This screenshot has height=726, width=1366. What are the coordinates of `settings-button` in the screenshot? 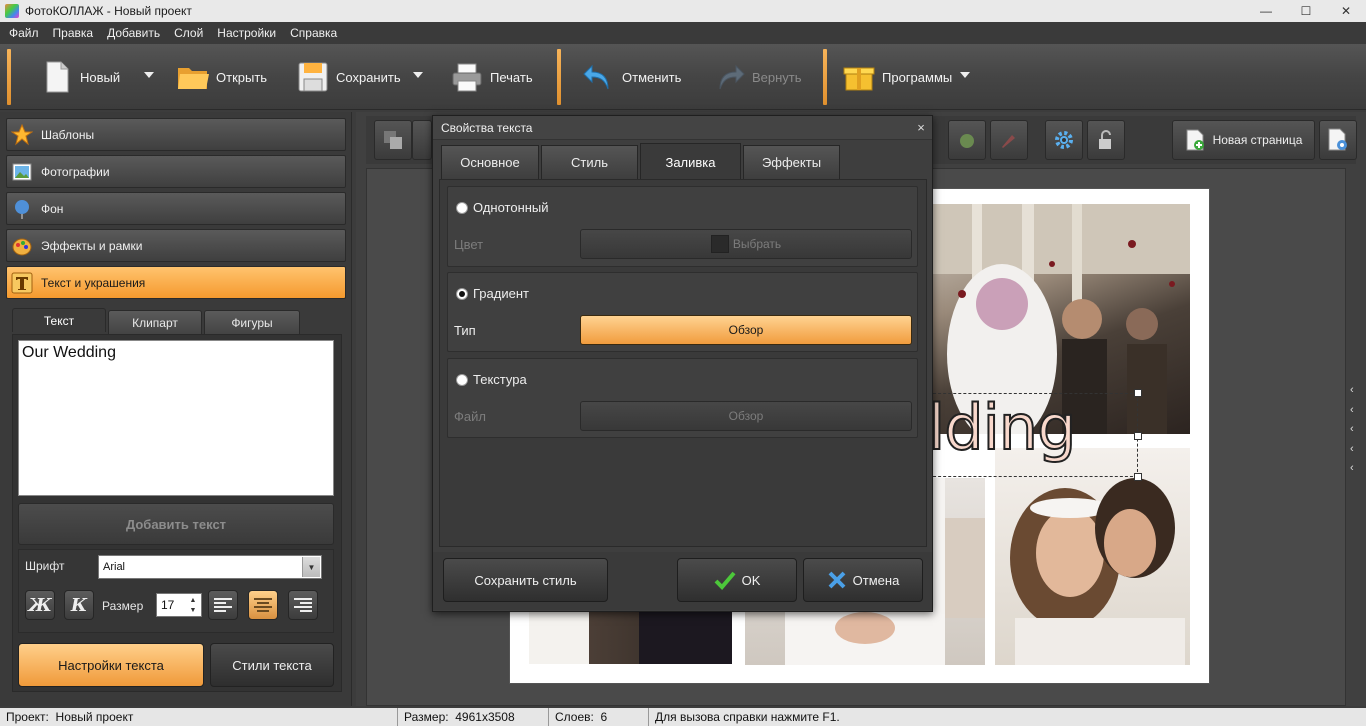 It's located at (1064, 140).